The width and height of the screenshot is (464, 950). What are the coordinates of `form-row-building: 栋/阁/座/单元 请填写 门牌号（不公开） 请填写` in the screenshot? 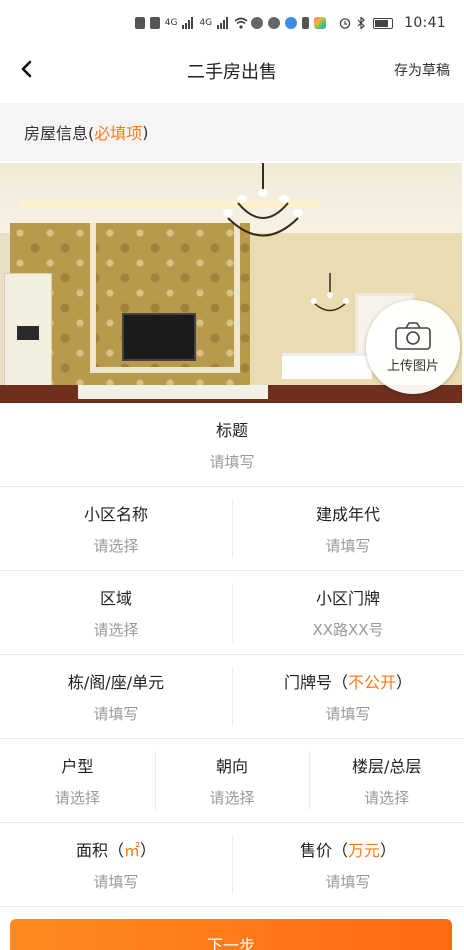 It's located at (232, 697).